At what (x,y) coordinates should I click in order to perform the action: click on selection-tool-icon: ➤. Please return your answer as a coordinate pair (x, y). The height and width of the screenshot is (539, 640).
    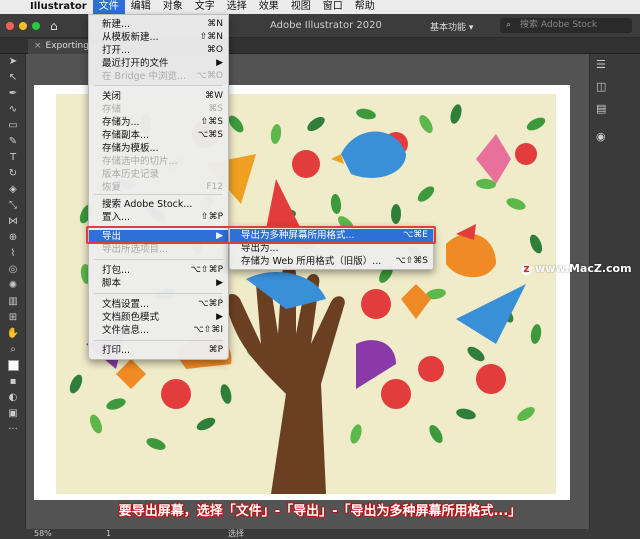
    Looking at the image, I should click on (13, 62).